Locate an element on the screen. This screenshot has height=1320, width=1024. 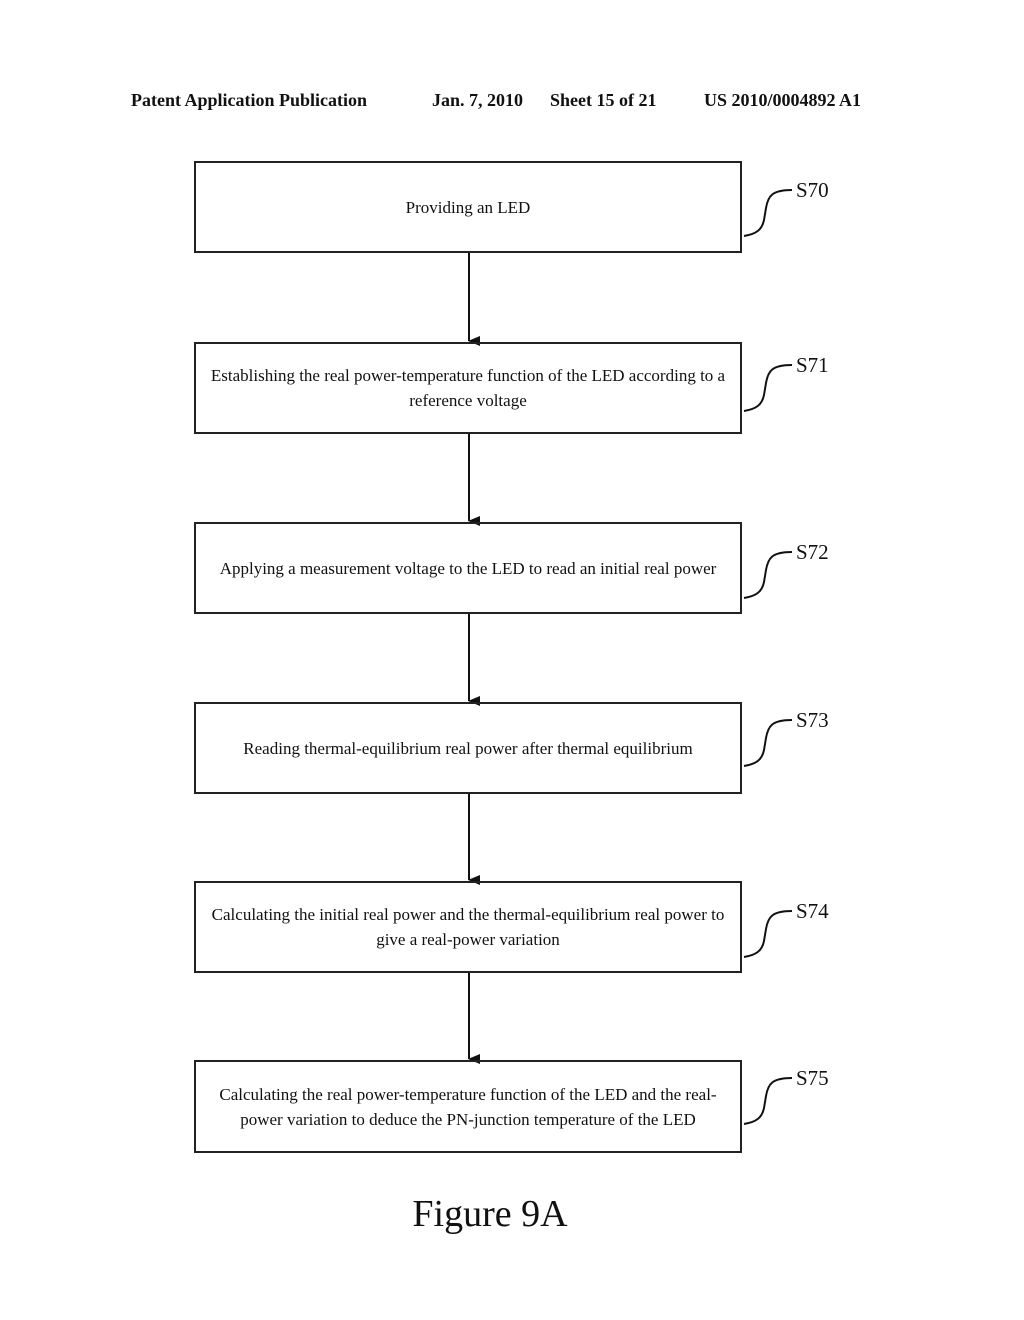
step-text: Providing an LED is located at coordinates (468, 207).